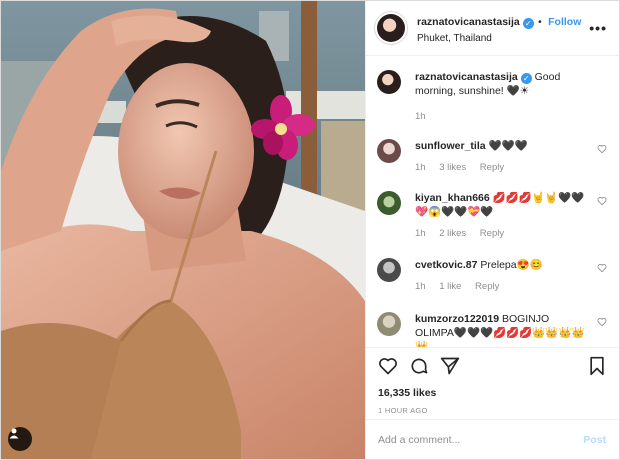  What do you see at coordinates (501, 287) in the screenshot?
I see `comment-meta: 1h 1 like Reply` at bounding box center [501, 287].